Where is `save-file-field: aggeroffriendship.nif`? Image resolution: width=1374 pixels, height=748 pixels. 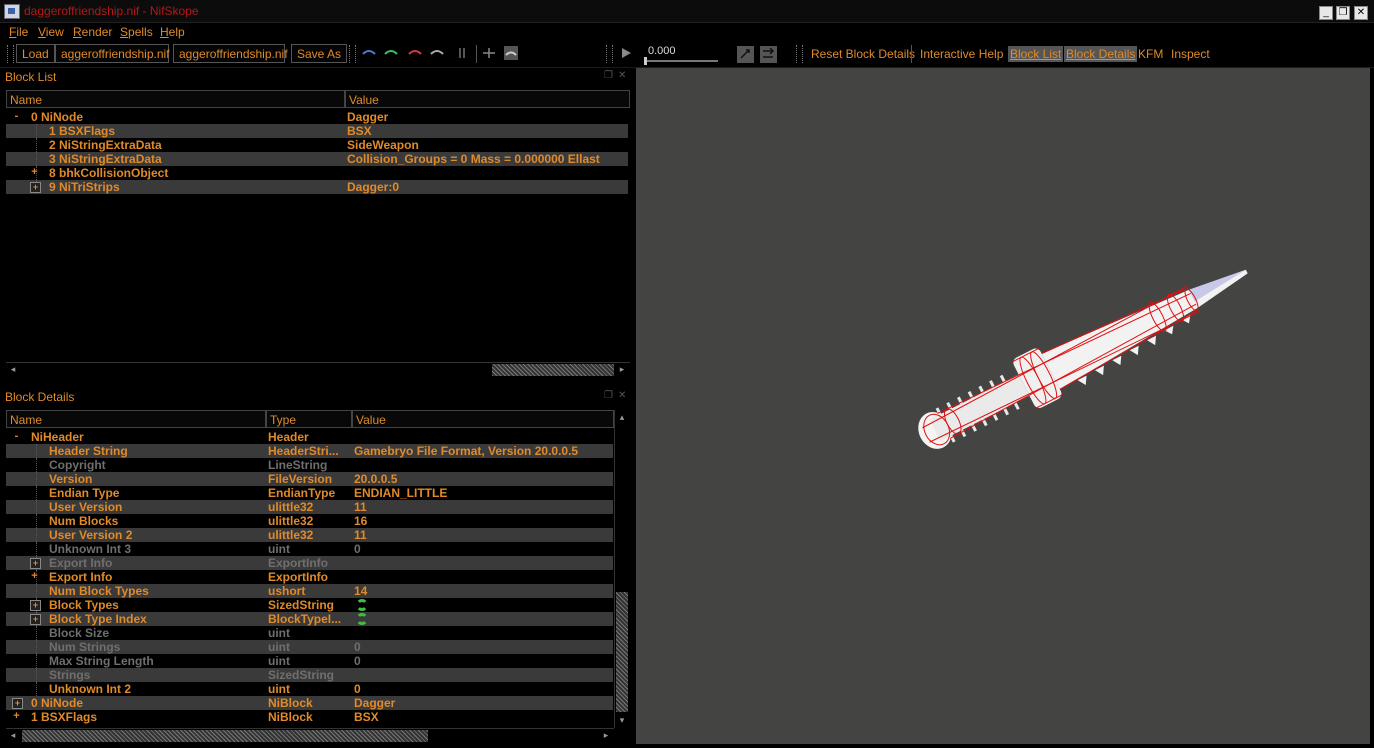
save-file-field: aggeroffriendship.nif is located at coordinates (230, 53).